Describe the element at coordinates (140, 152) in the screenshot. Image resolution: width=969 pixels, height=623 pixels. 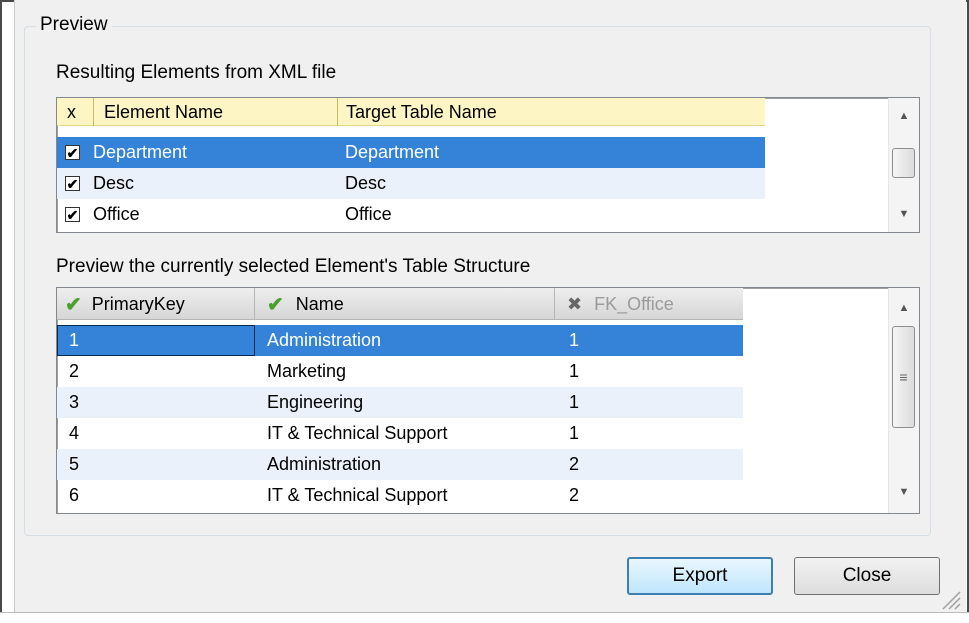
I see `element-name: Department` at that location.